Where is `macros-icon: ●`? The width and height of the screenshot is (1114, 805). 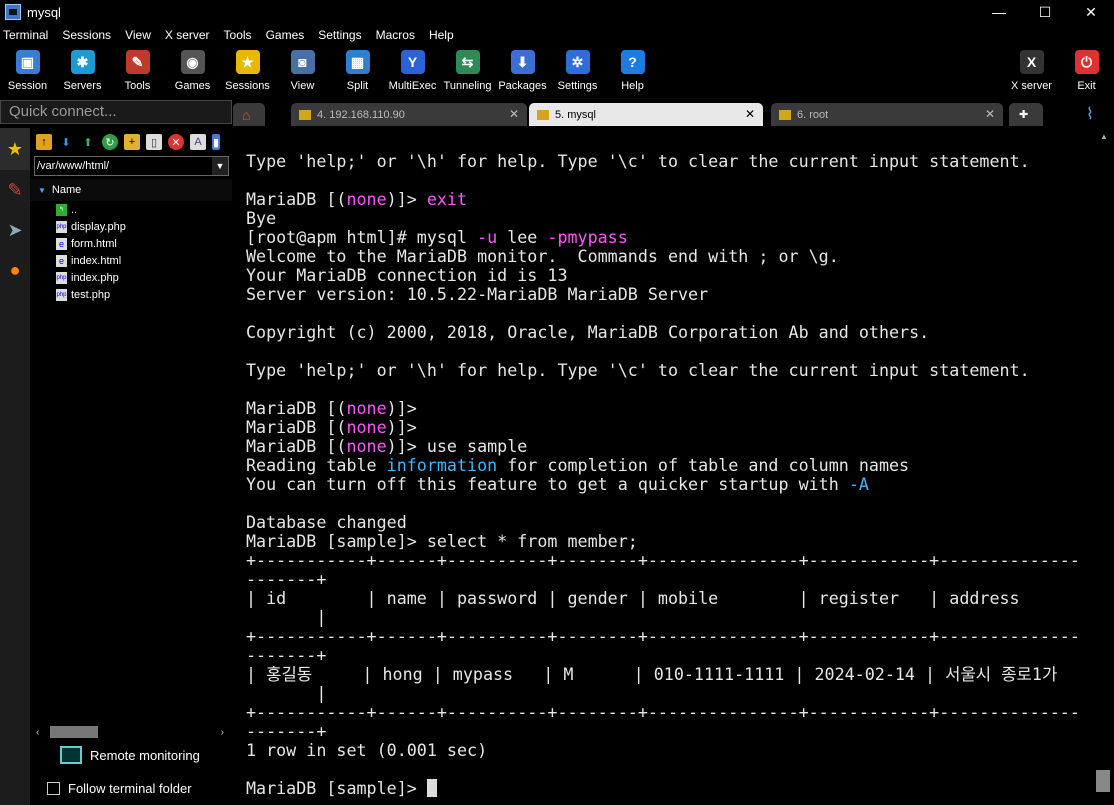
macros-icon: ● is located at coordinates (15, 270).